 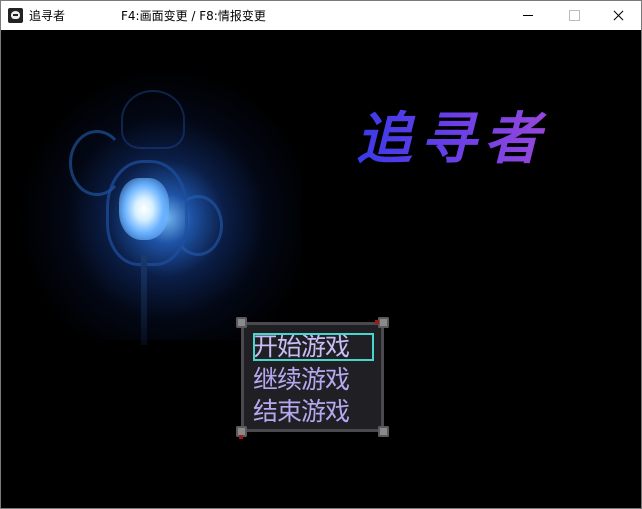 I want to click on maximize-button, so click(x=574, y=15).